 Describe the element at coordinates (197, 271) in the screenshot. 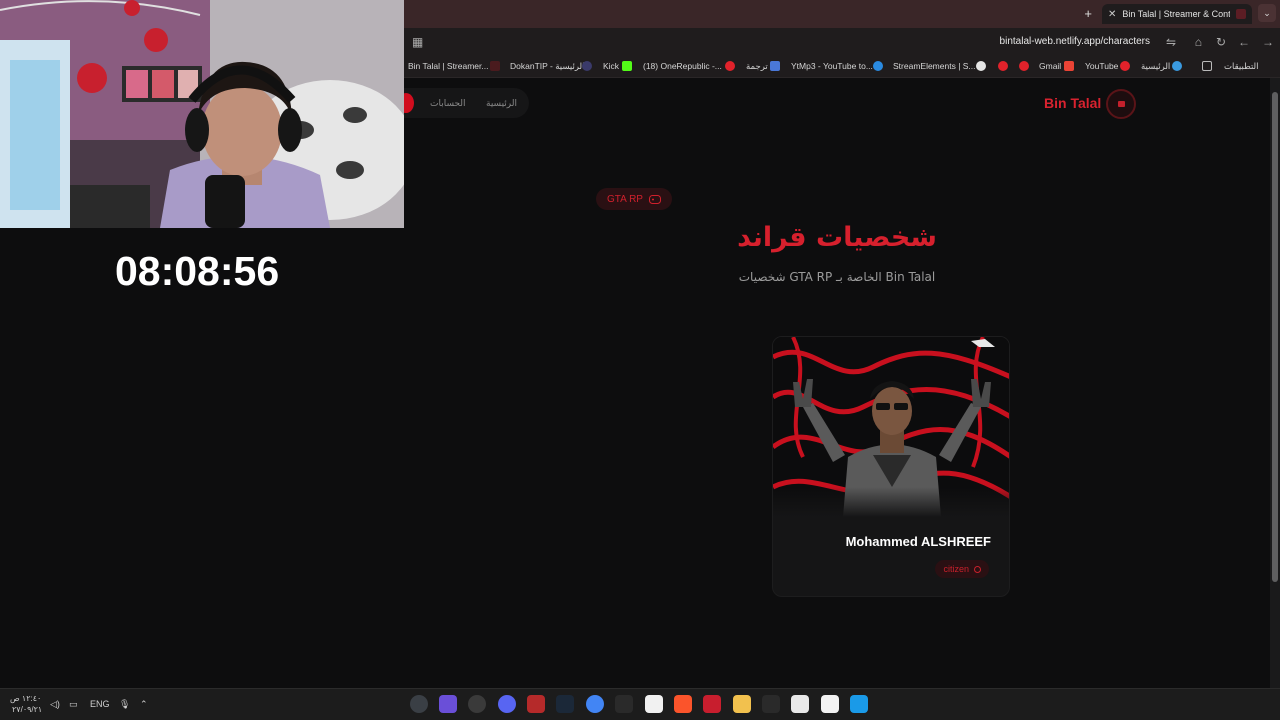

I see `stream-timer: 08:08:56` at that location.